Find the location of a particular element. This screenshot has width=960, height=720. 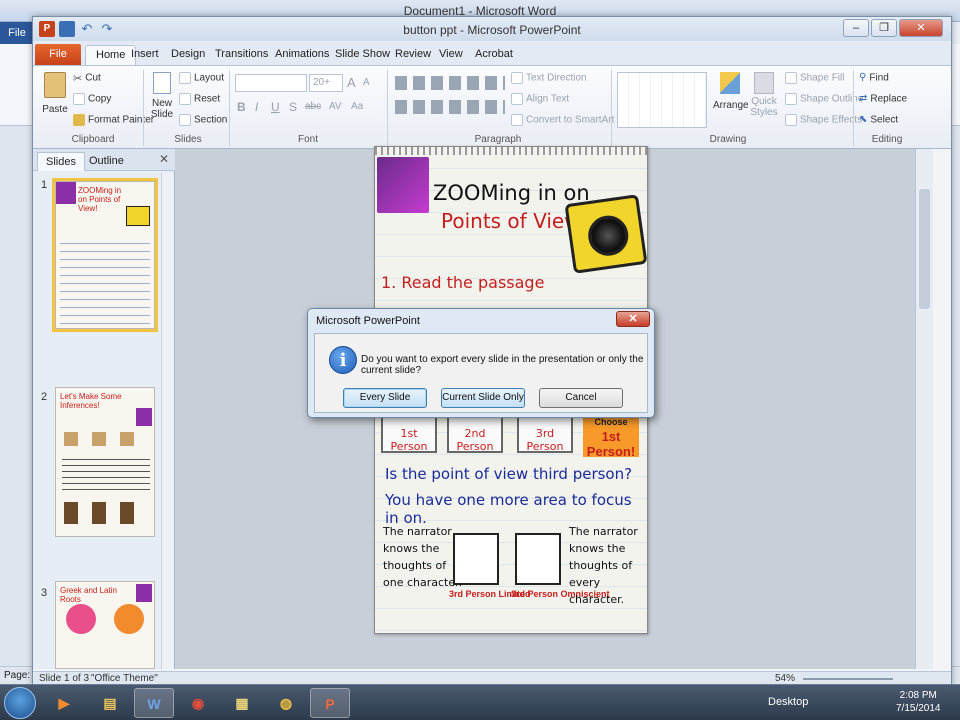

restore-button: ❐ is located at coordinates (884, 28).